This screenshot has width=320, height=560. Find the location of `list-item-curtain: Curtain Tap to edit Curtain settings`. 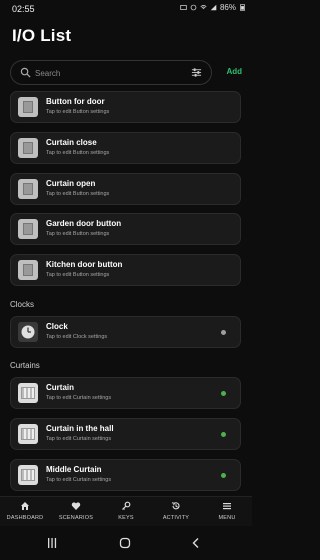

list-item-curtain: Curtain Tap to edit Curtain settings is located at coordinates (125, 393).